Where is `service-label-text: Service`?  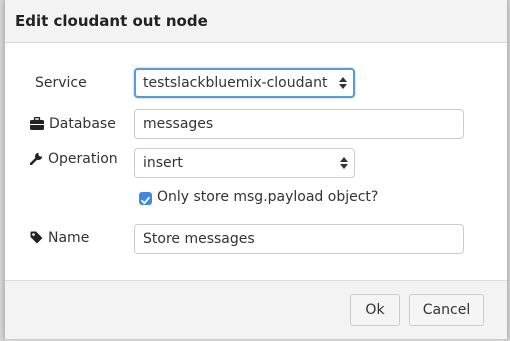
service-label-text: Service is located at coordinates (61, 83).